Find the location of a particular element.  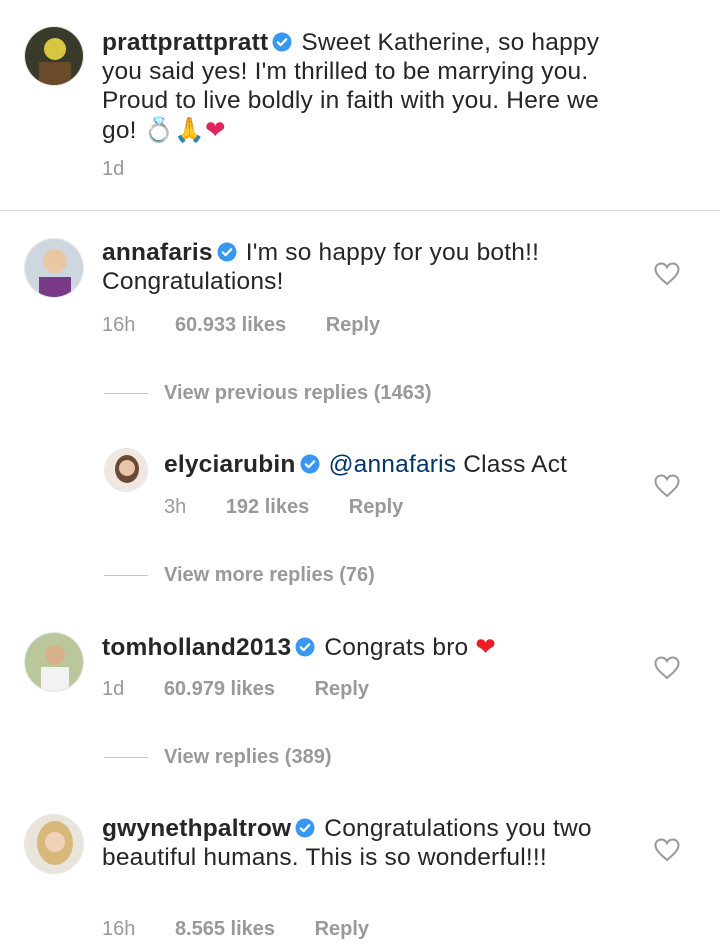

comment-meta: 3h 192 likes Reply is located at coordinates (300, 507).